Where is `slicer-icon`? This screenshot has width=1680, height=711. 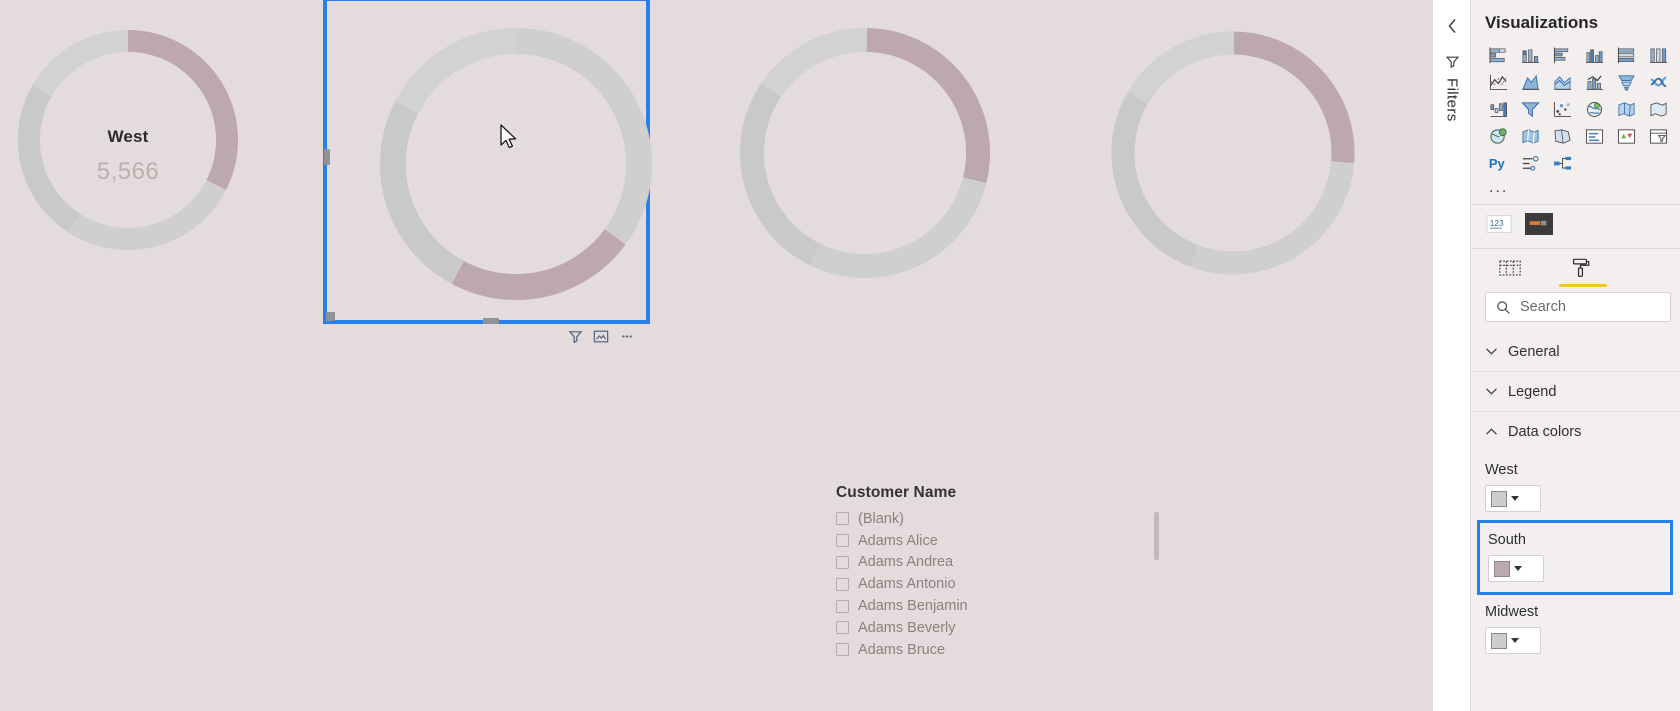 slicer-icon is located at coordinates (1658, 136).